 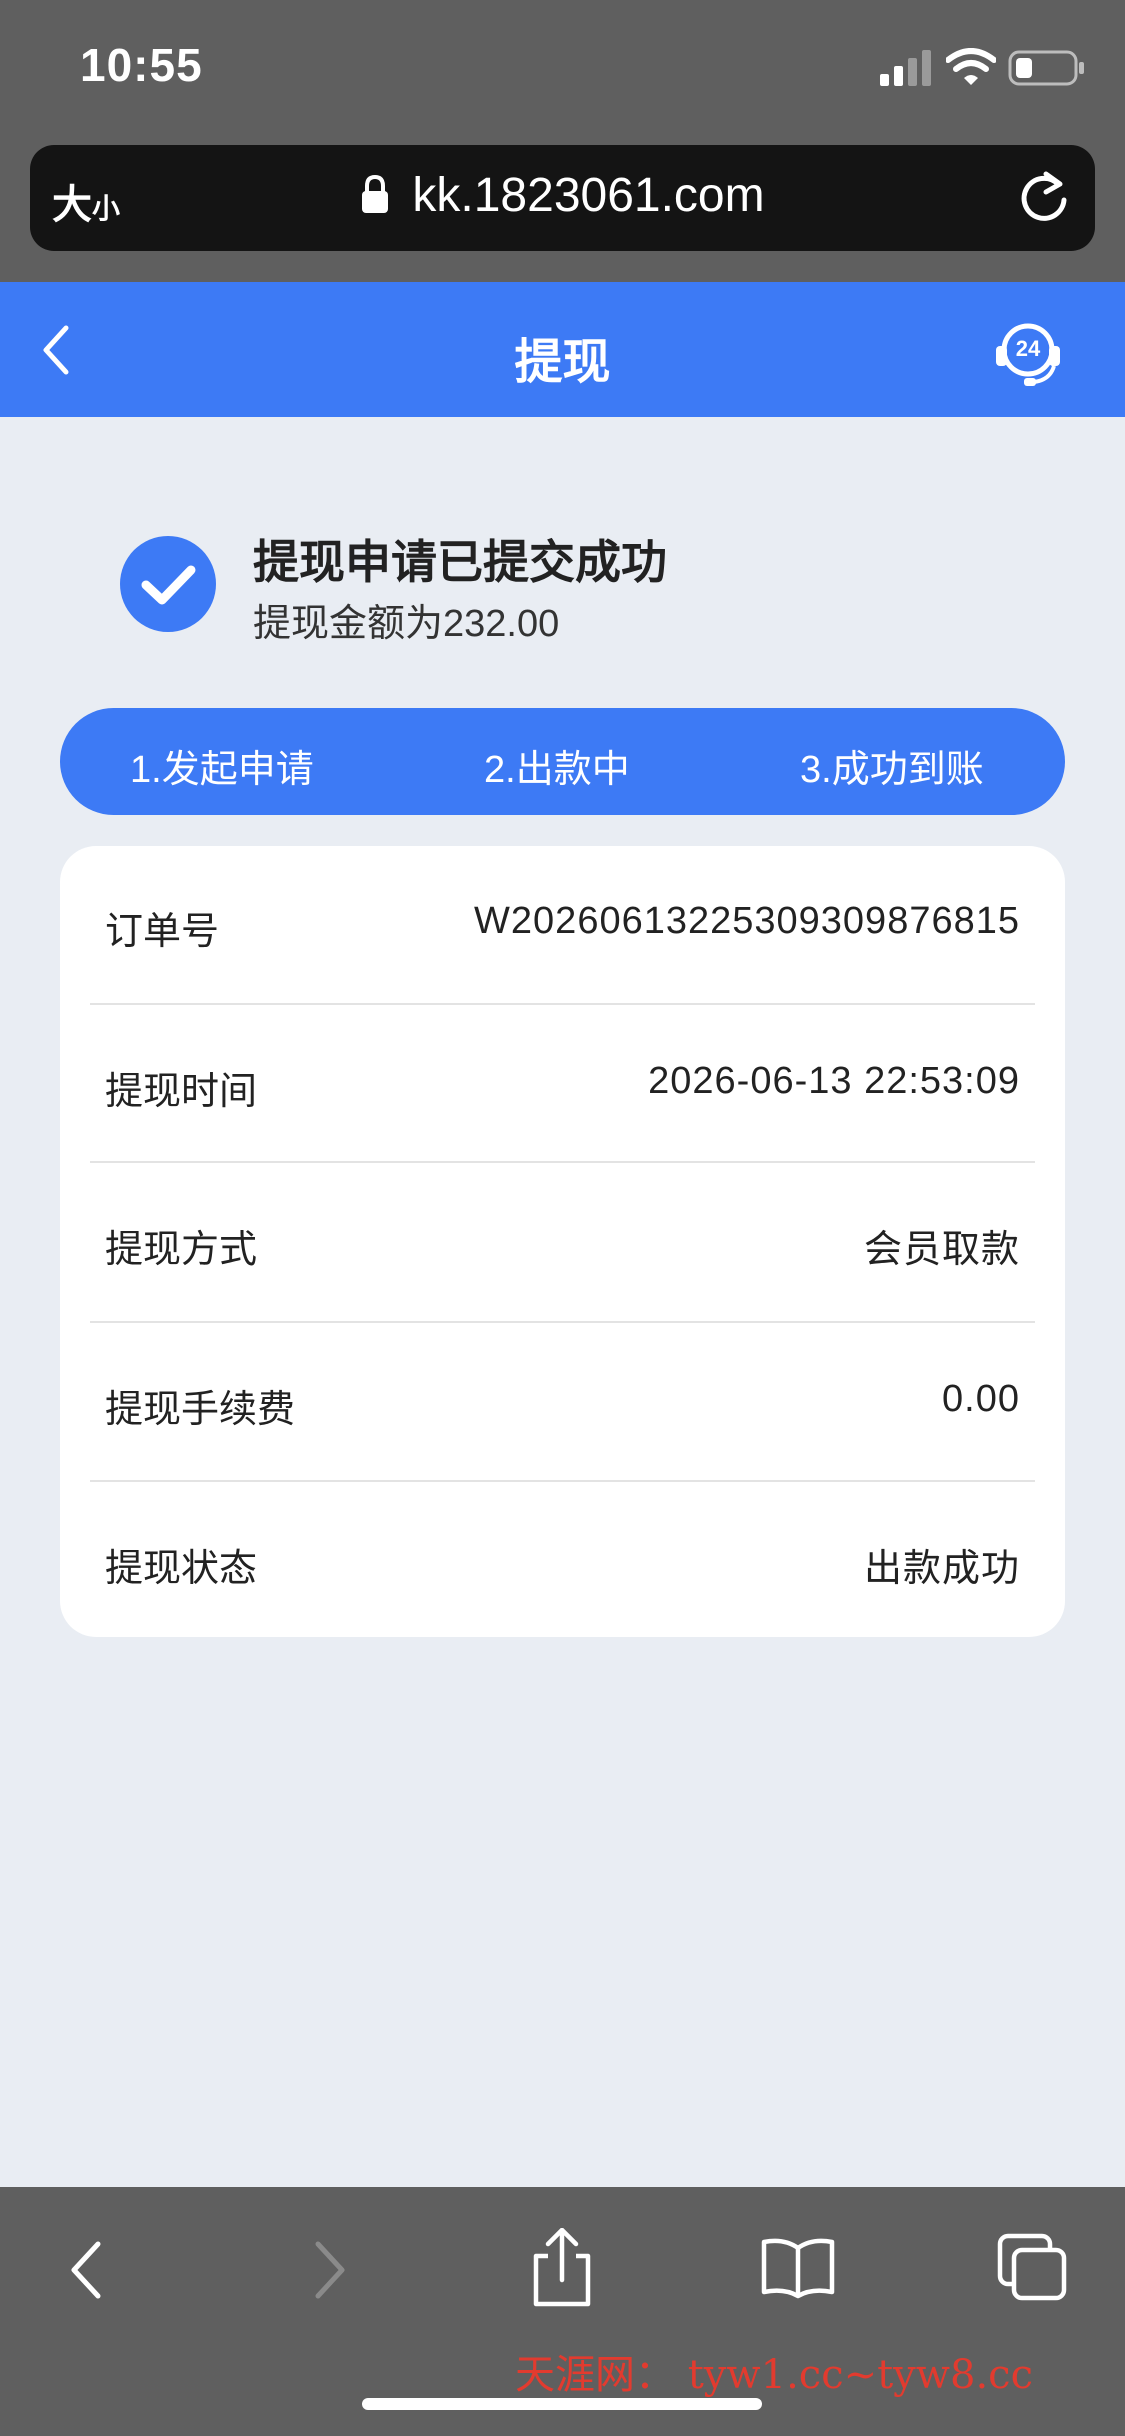 What do you see at coordinates (941, 1569) in the screenshot?
I see `withdraw-status-value: 出款成功` at bounding box center [941, 1569].